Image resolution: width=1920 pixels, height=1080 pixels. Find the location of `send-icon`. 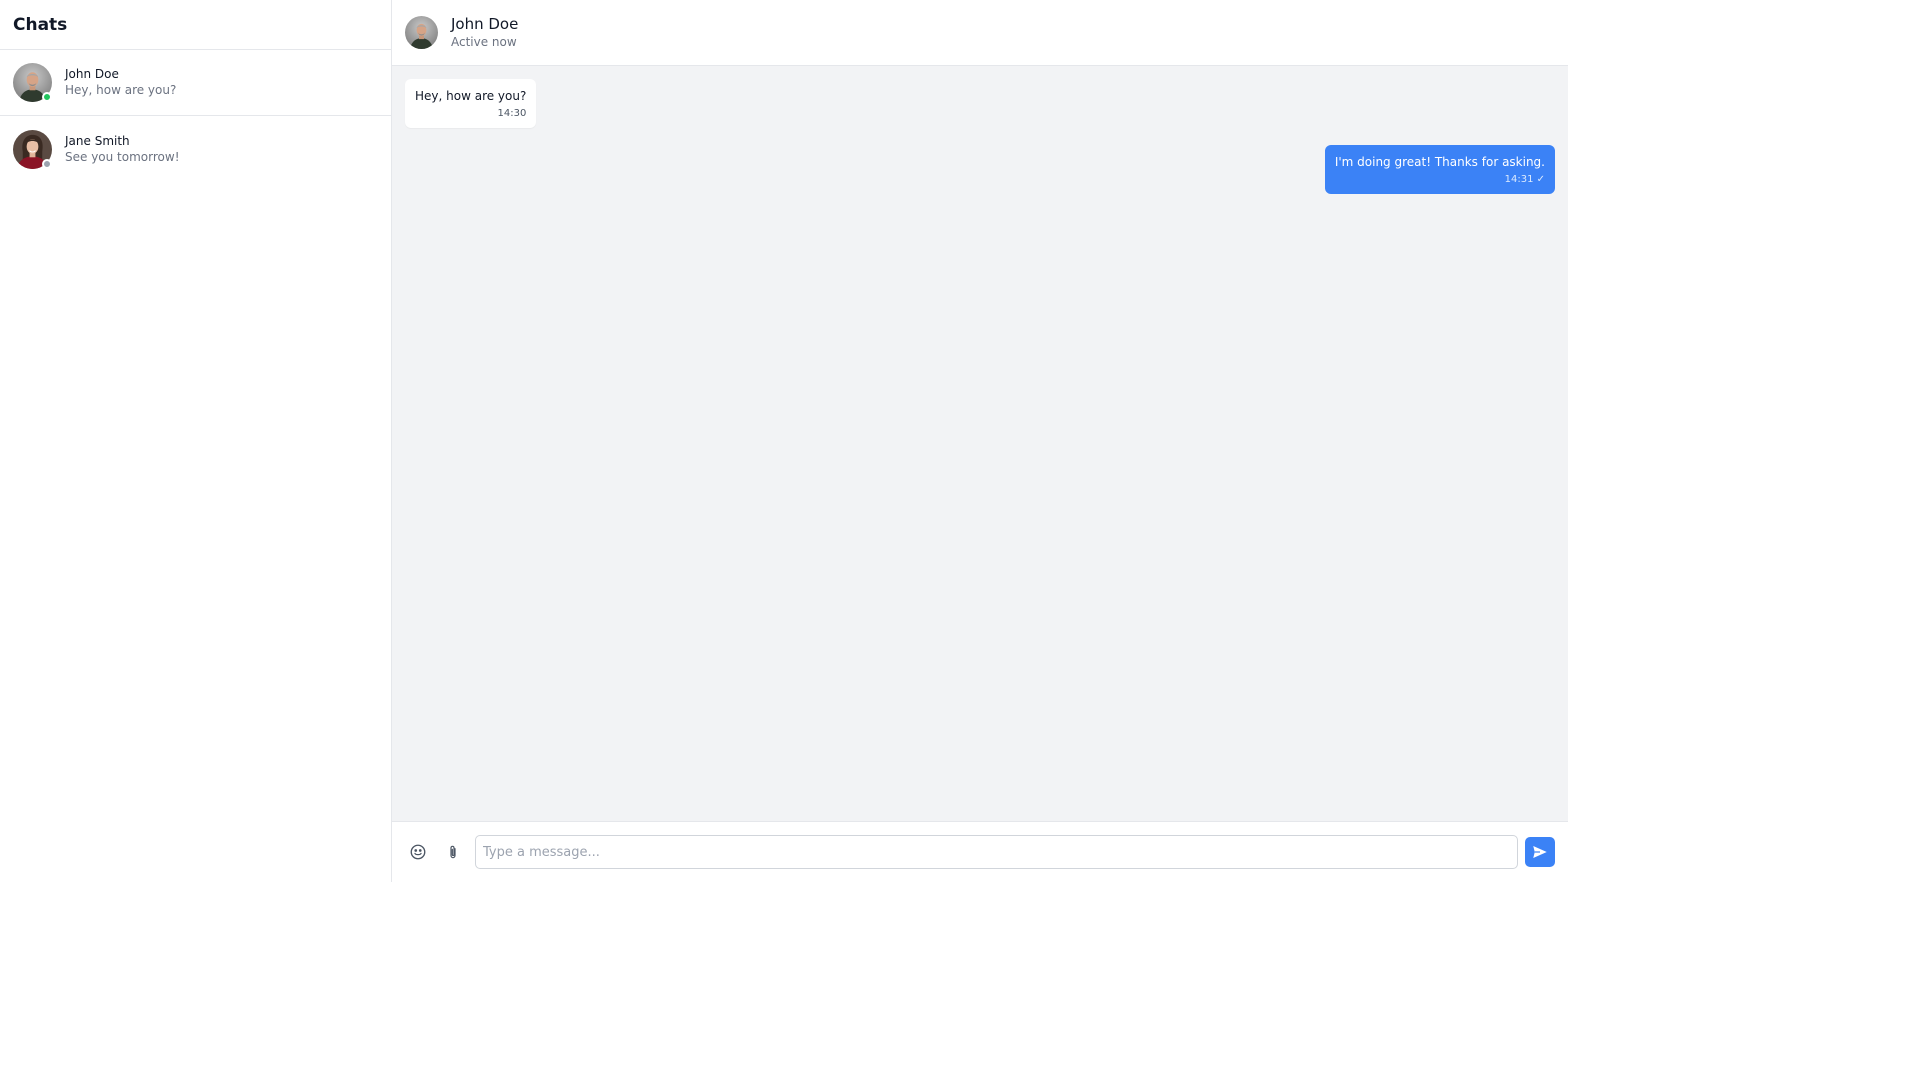

send-icon is located at coordinates (1540, 852).